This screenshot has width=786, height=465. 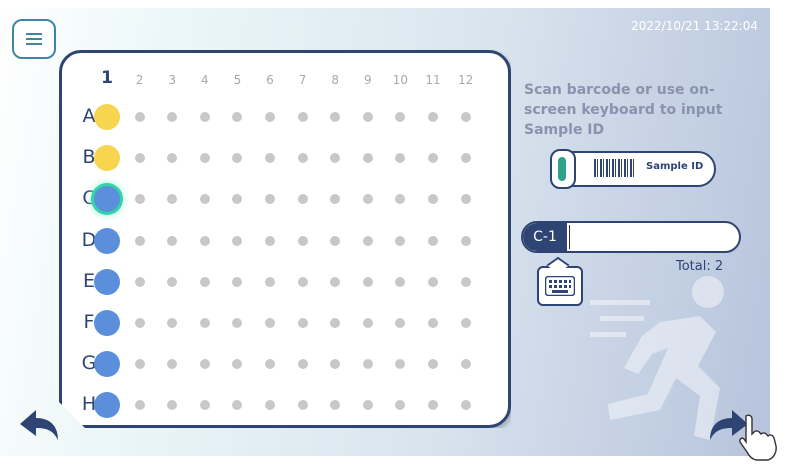 I want to click on well-E5, so click(x=237, y=282).